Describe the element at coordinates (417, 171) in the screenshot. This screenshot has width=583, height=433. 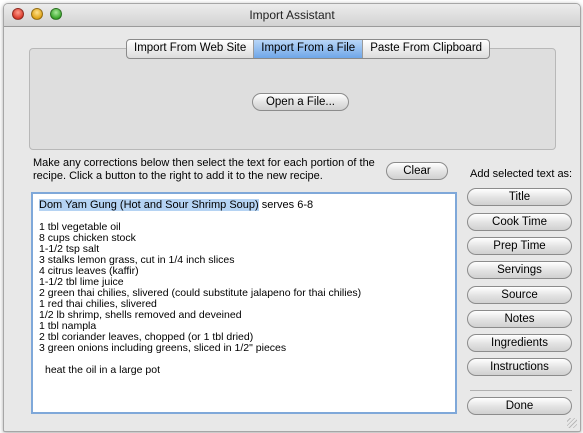
I see `clear-button: Clear` at that location.